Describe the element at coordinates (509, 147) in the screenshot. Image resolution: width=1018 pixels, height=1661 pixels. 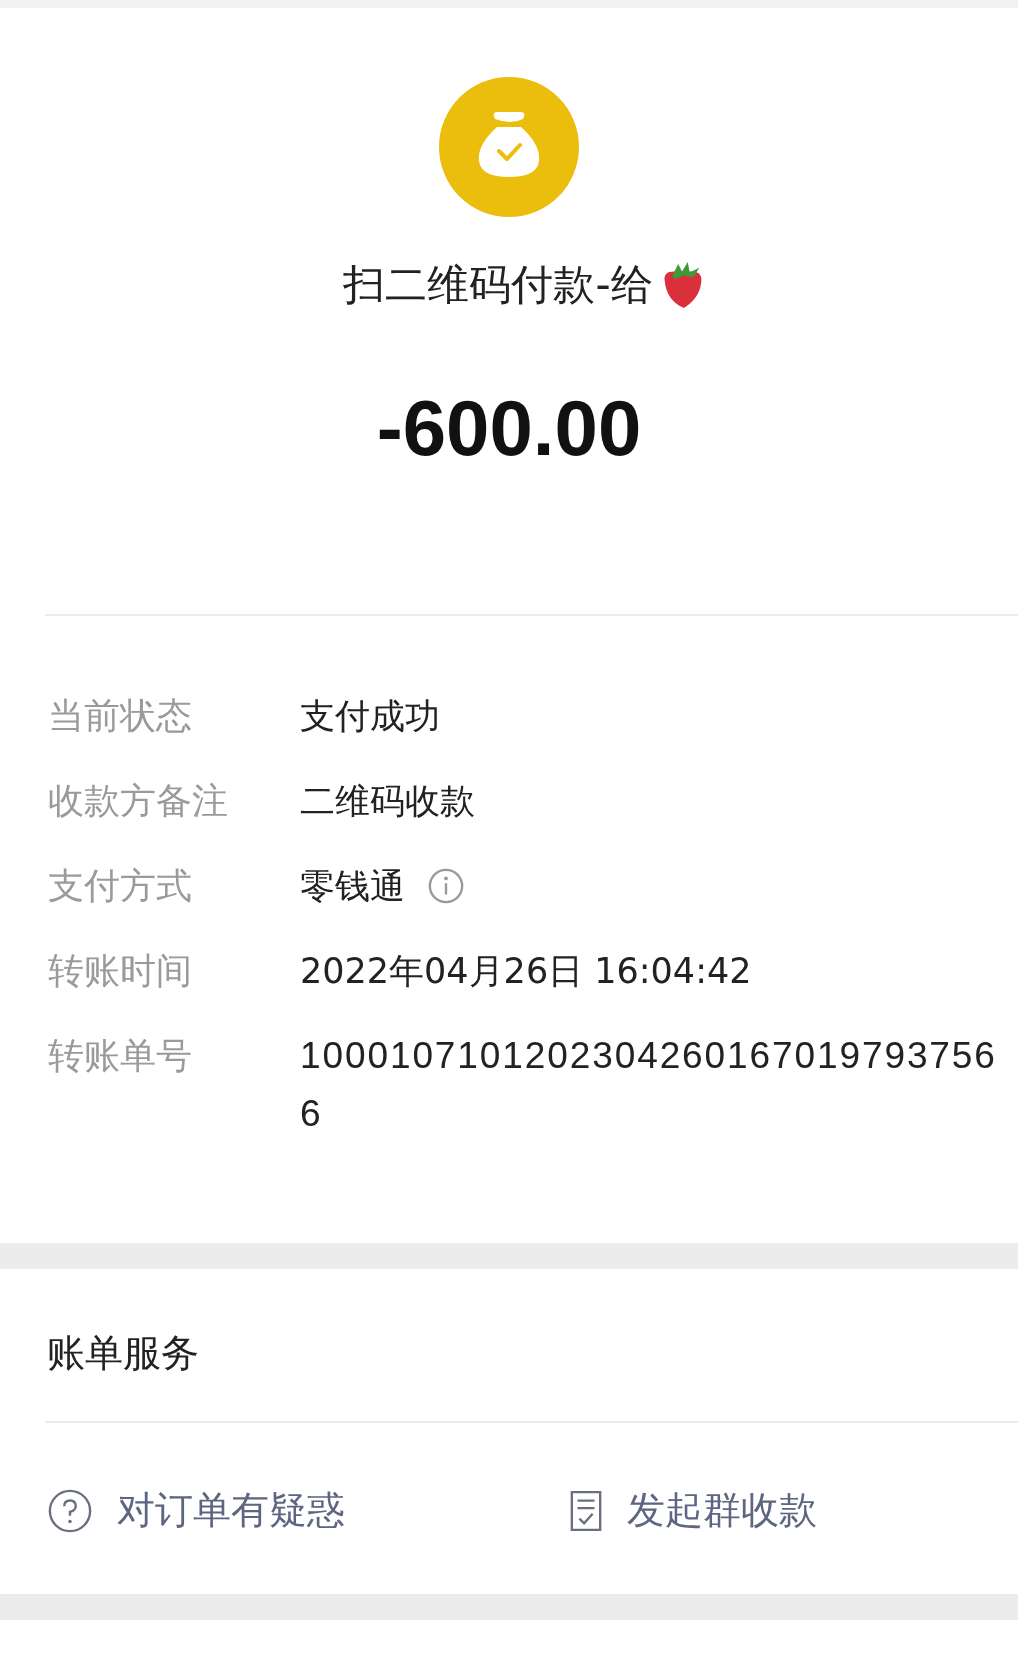
I see `money-bag-icon` at that location.